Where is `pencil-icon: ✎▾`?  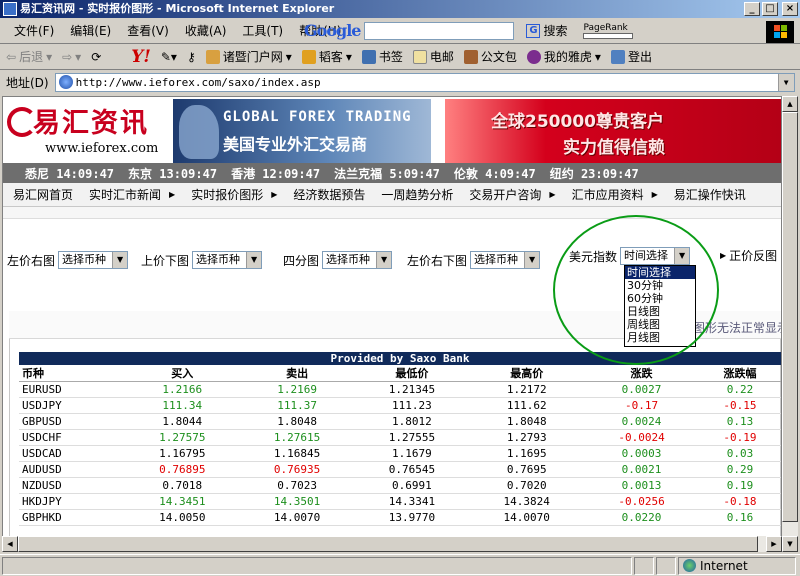
pencil-icon: ✎▾ is located at coordinates (169, 57).